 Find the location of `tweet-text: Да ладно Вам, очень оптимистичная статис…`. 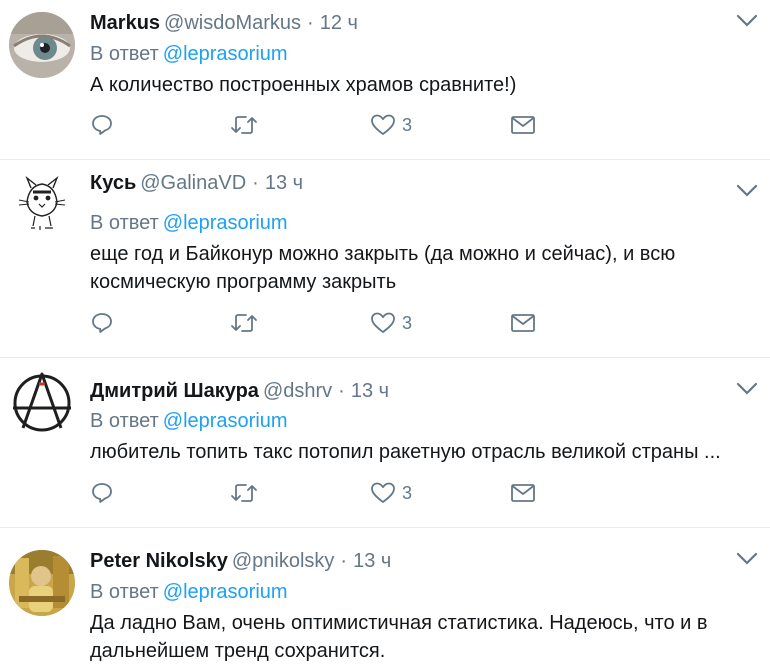

tweet-text: Да ладно Вам, очень оптимистичная статис… is located at coordinates (399, 637).